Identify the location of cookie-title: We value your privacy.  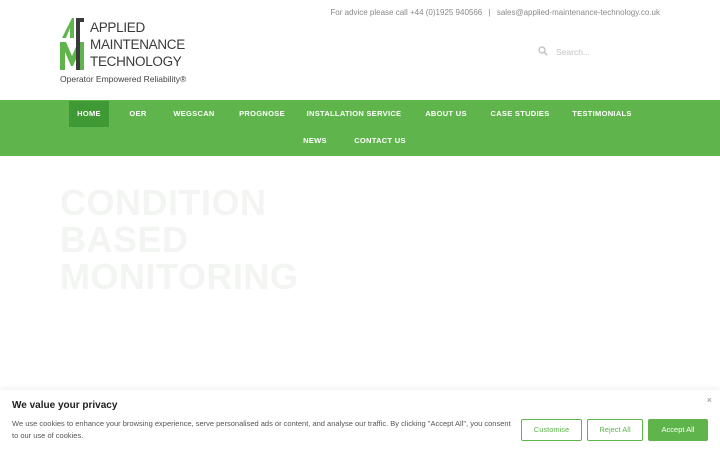
(65, 405).